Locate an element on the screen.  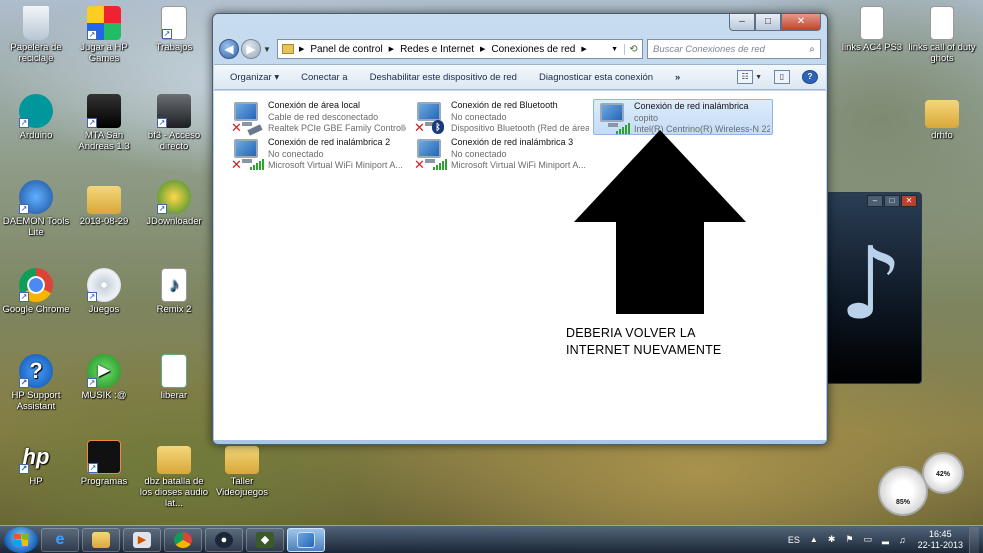
desktop-icon-mta: ↗ MTA San Andreas 1.3 is located at coordinates (104, 123).